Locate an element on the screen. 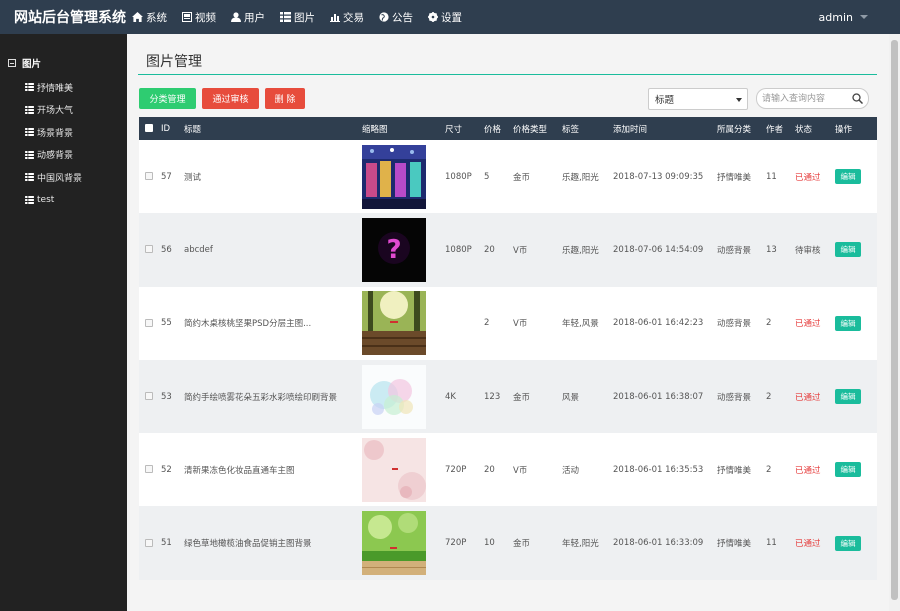 The image size is (900, 611). nav-item-settings: 设置 is located at coordinates (445, 17).